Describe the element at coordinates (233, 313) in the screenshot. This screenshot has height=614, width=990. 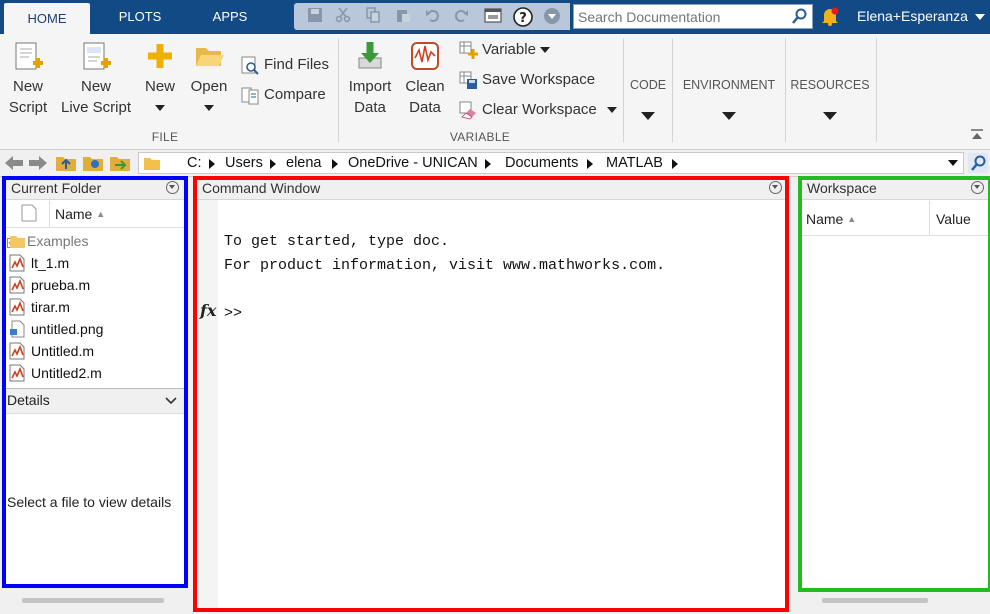
I see `command-prompt: >>` at that location.